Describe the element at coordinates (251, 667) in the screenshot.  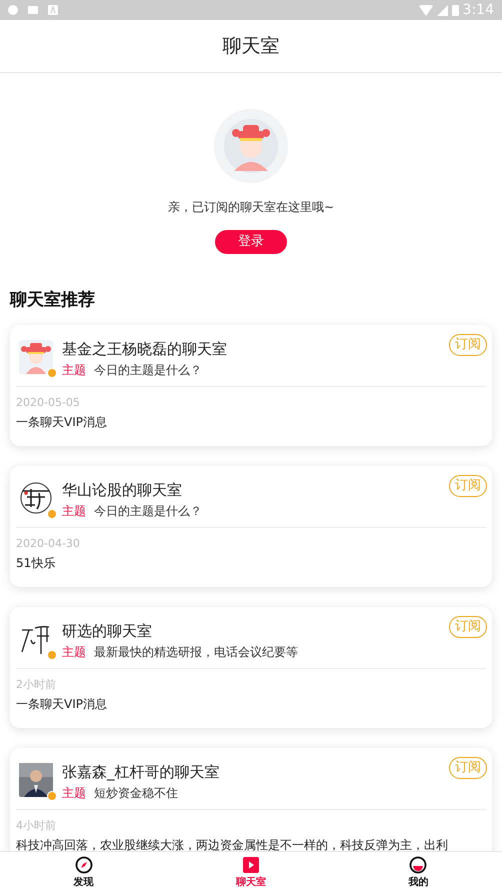
I see `chat-room-card: 研选的聊天室 主题 最新最快的精选研报，电话会议纪要等 订阅 2小时前 一条聊天VIP消息` at that location.